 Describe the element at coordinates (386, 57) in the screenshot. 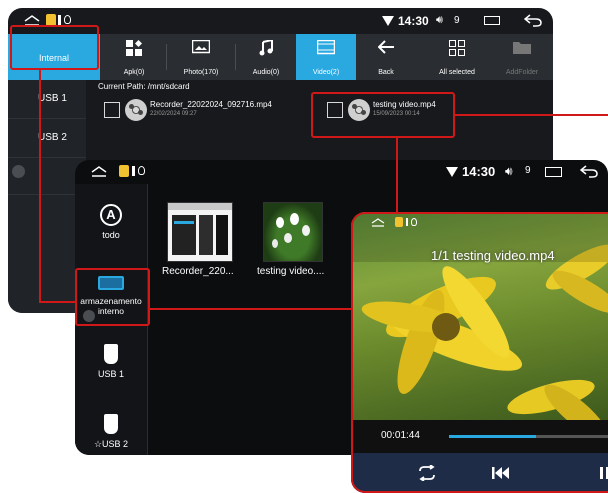

I see `back-button: Back` at that location.